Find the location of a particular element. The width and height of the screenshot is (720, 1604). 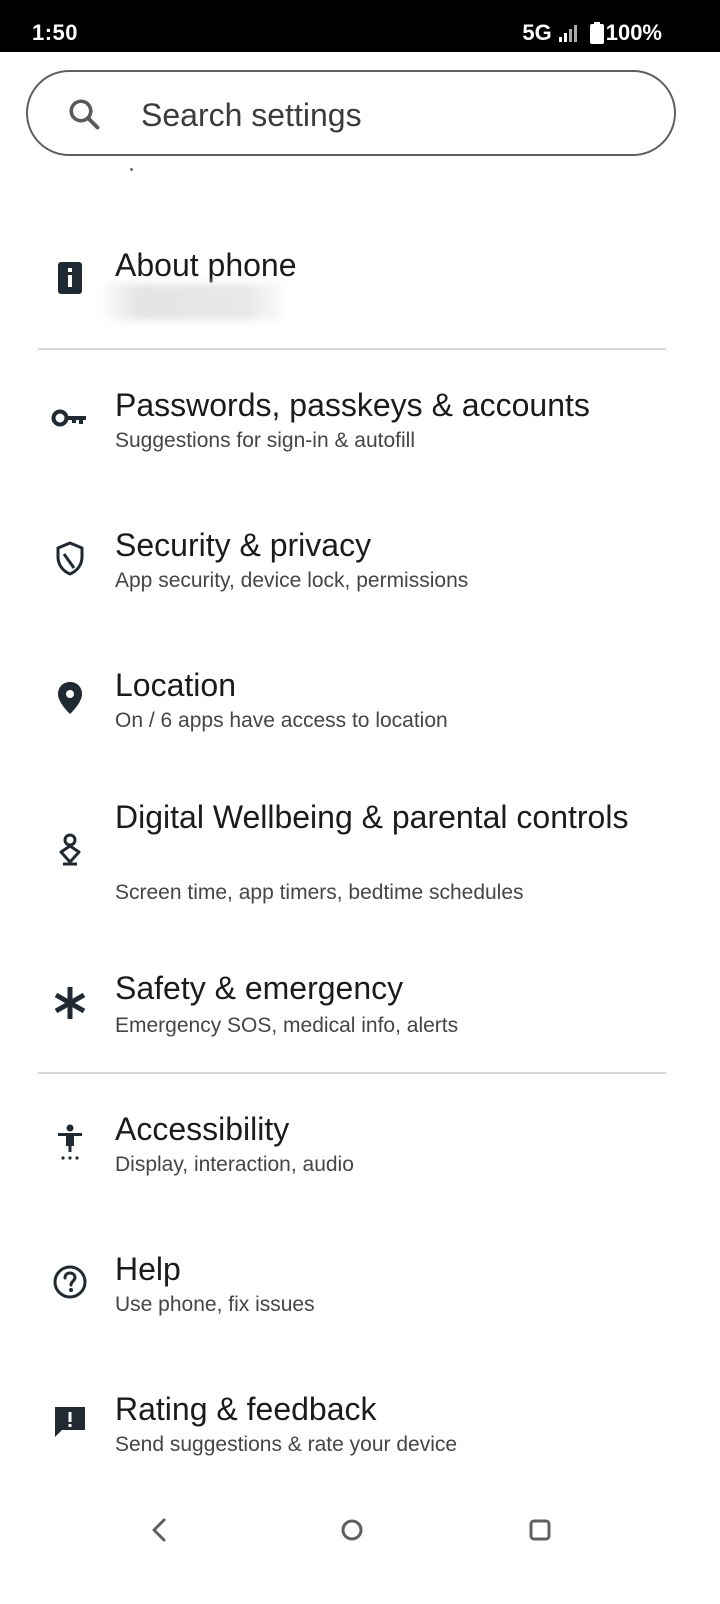

scroll-remnant is located at coordinates (131, 169).